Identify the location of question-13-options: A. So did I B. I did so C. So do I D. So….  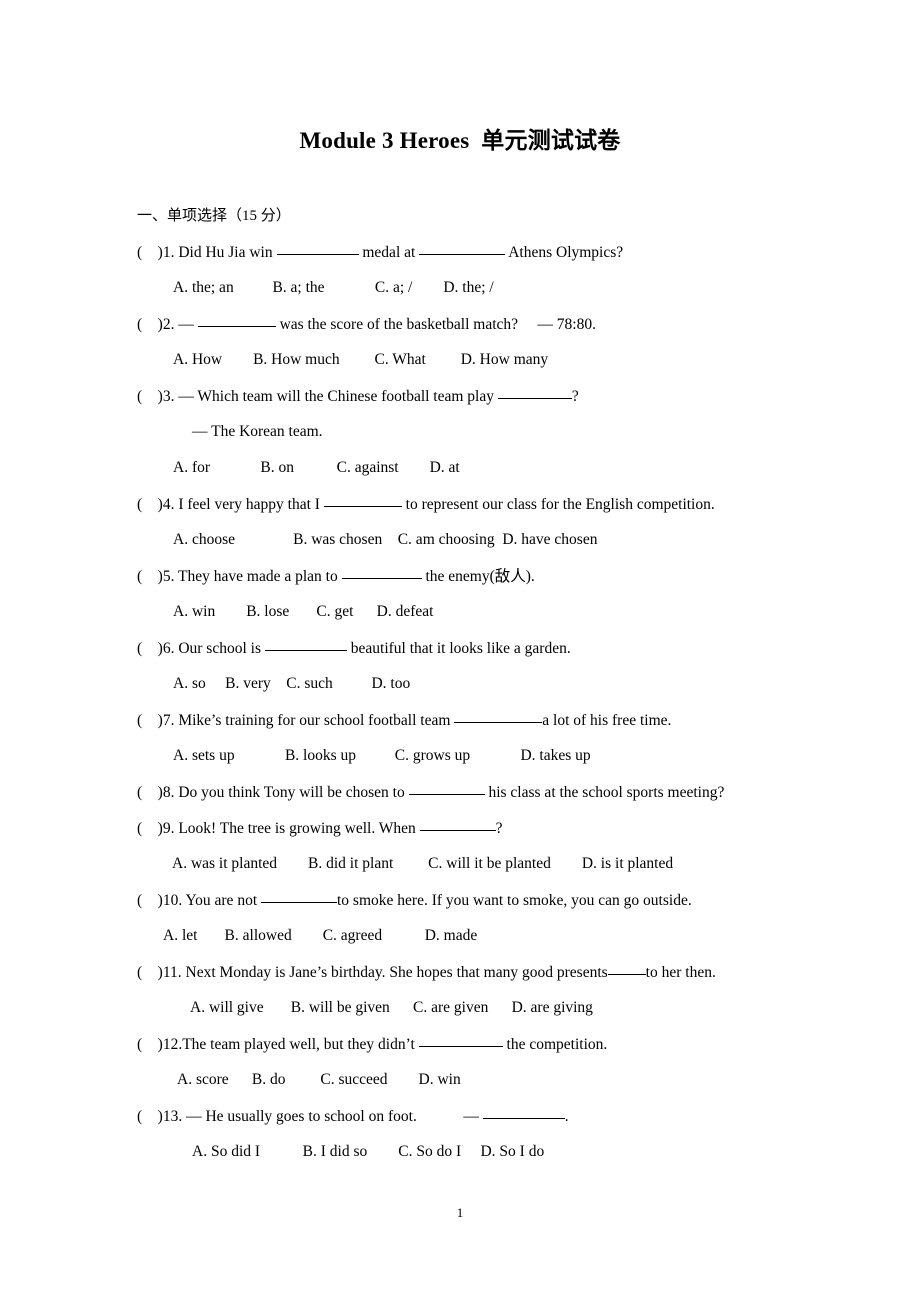
(368, 1151).